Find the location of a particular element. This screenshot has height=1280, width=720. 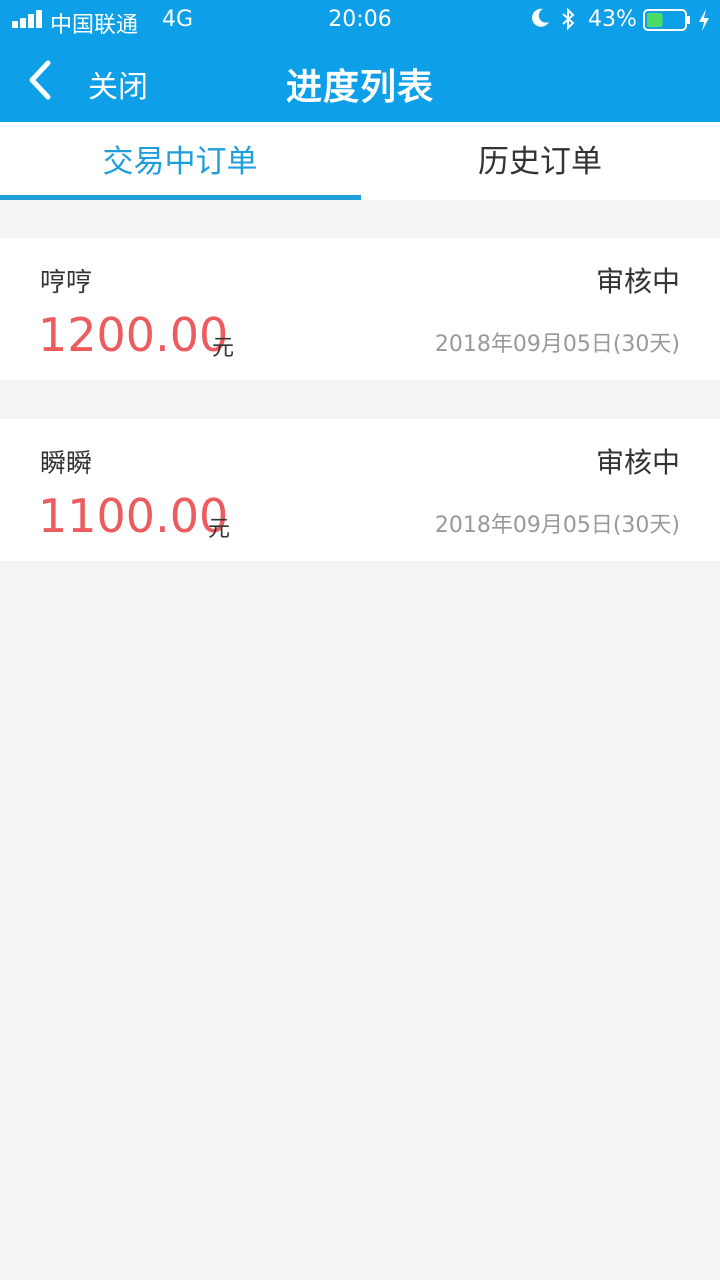

order-card: 哼哼 审核中 1200.00 元 2018年09月05日(30天) is located at coordinates (360, 309).